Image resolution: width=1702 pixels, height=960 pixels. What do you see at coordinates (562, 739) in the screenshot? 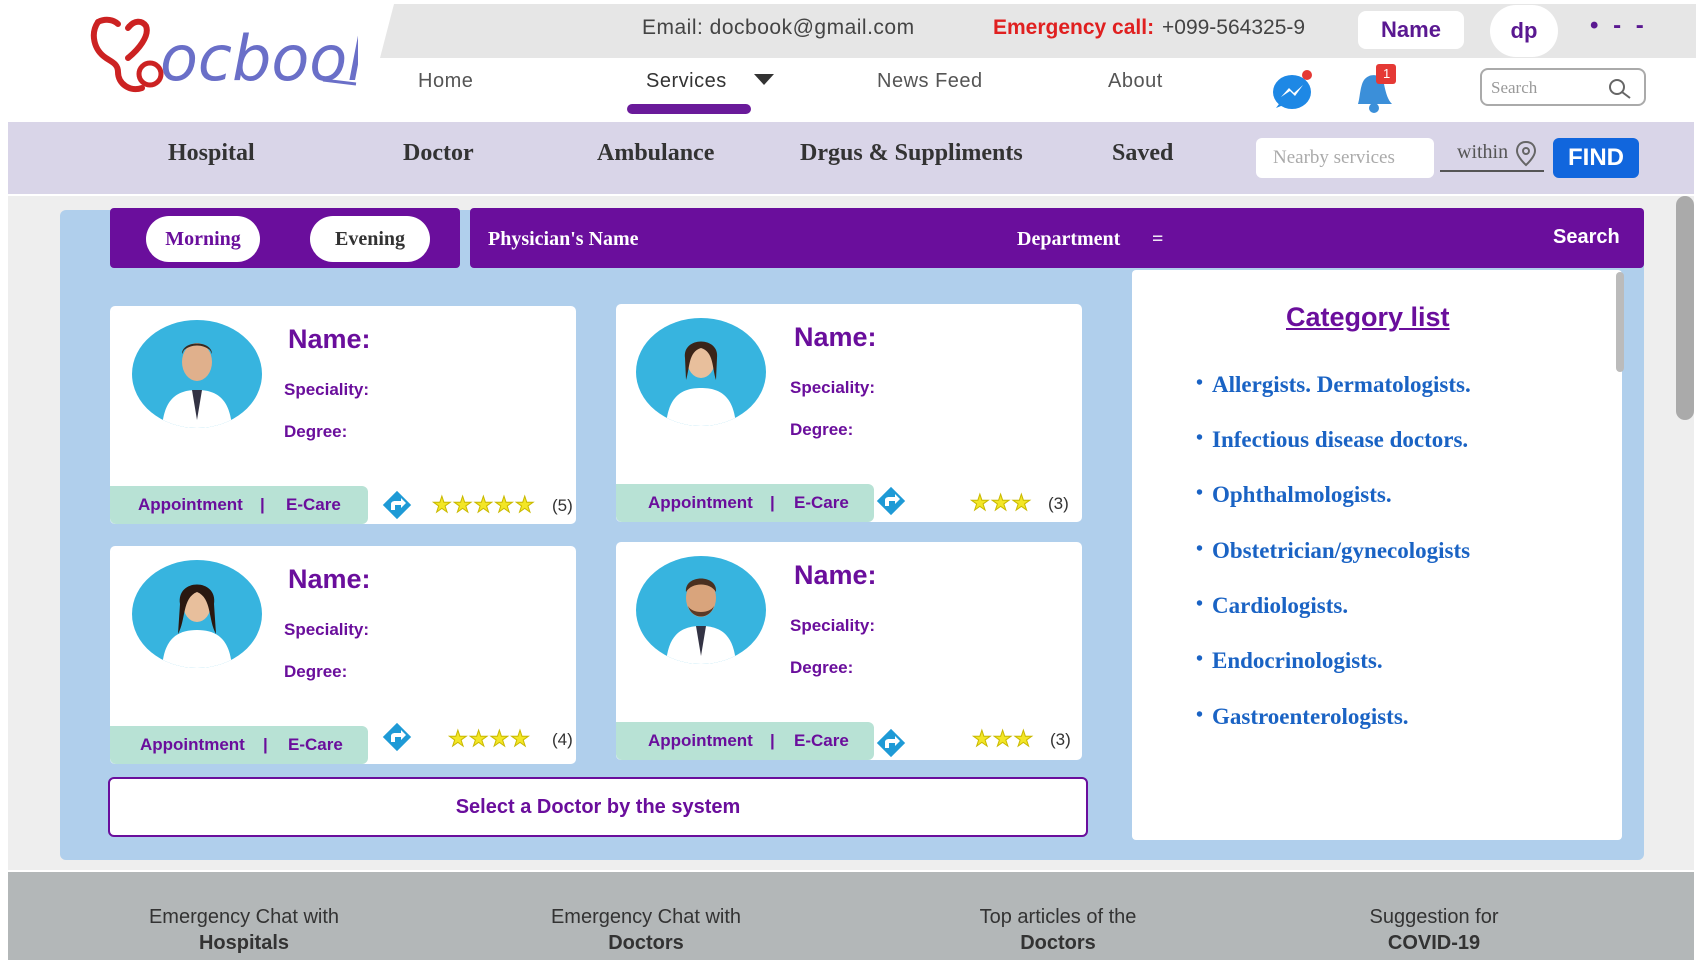
I see `rating-count: (4)` at bounding box center [562, 739].